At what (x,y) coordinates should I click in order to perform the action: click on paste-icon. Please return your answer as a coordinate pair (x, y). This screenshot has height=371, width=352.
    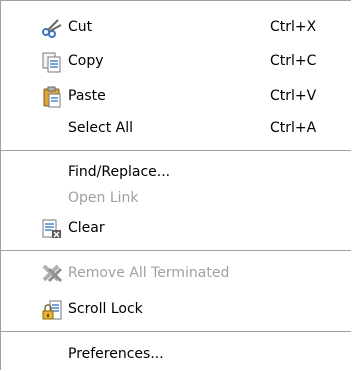
    Looking at the image, I should click on (52, 97).